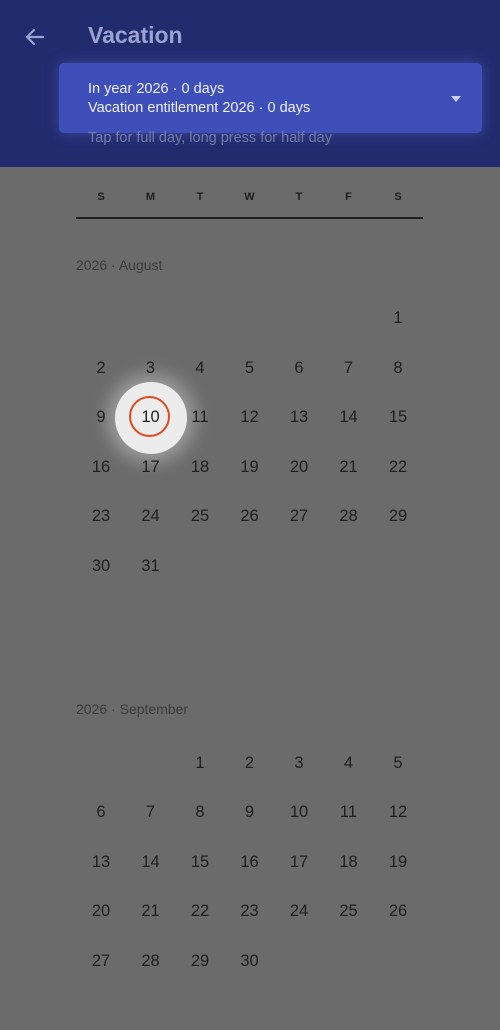 Image resolution: width=500 pixels, height=1030 pixels. I want to click on calendar-day: 31, so click(151, 567).